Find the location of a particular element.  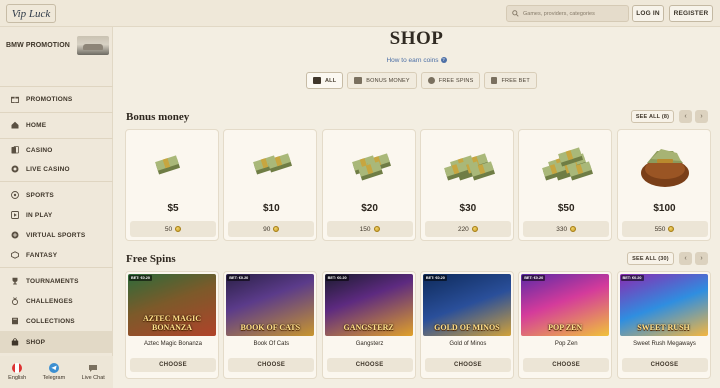

spins-icon is located at coordinates (431, 80).